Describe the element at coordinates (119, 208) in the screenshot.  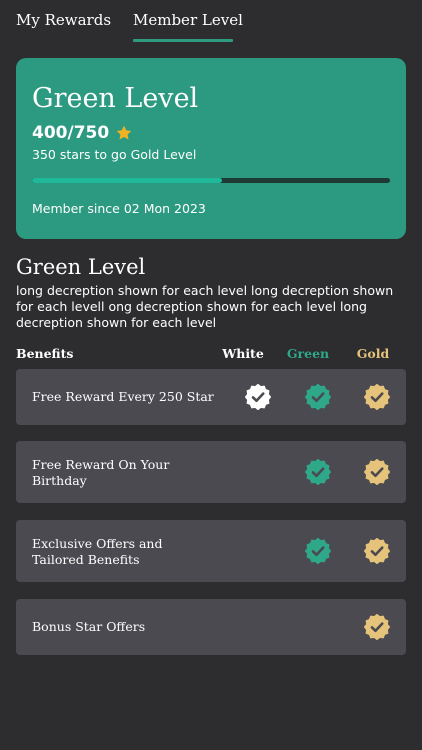
I see `member-since-text: Member since 02 Mon 2023` at that location.